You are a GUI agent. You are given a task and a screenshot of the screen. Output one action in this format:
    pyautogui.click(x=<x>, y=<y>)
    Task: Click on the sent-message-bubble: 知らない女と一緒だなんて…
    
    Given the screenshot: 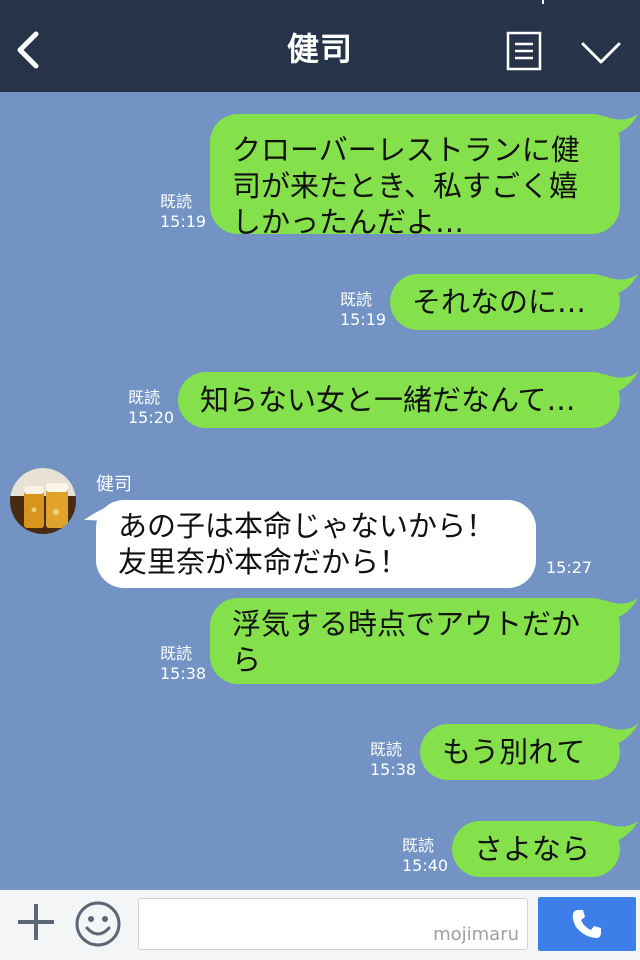 What is the action you would take?
    pyautogui.click(x=399, y=400)
    